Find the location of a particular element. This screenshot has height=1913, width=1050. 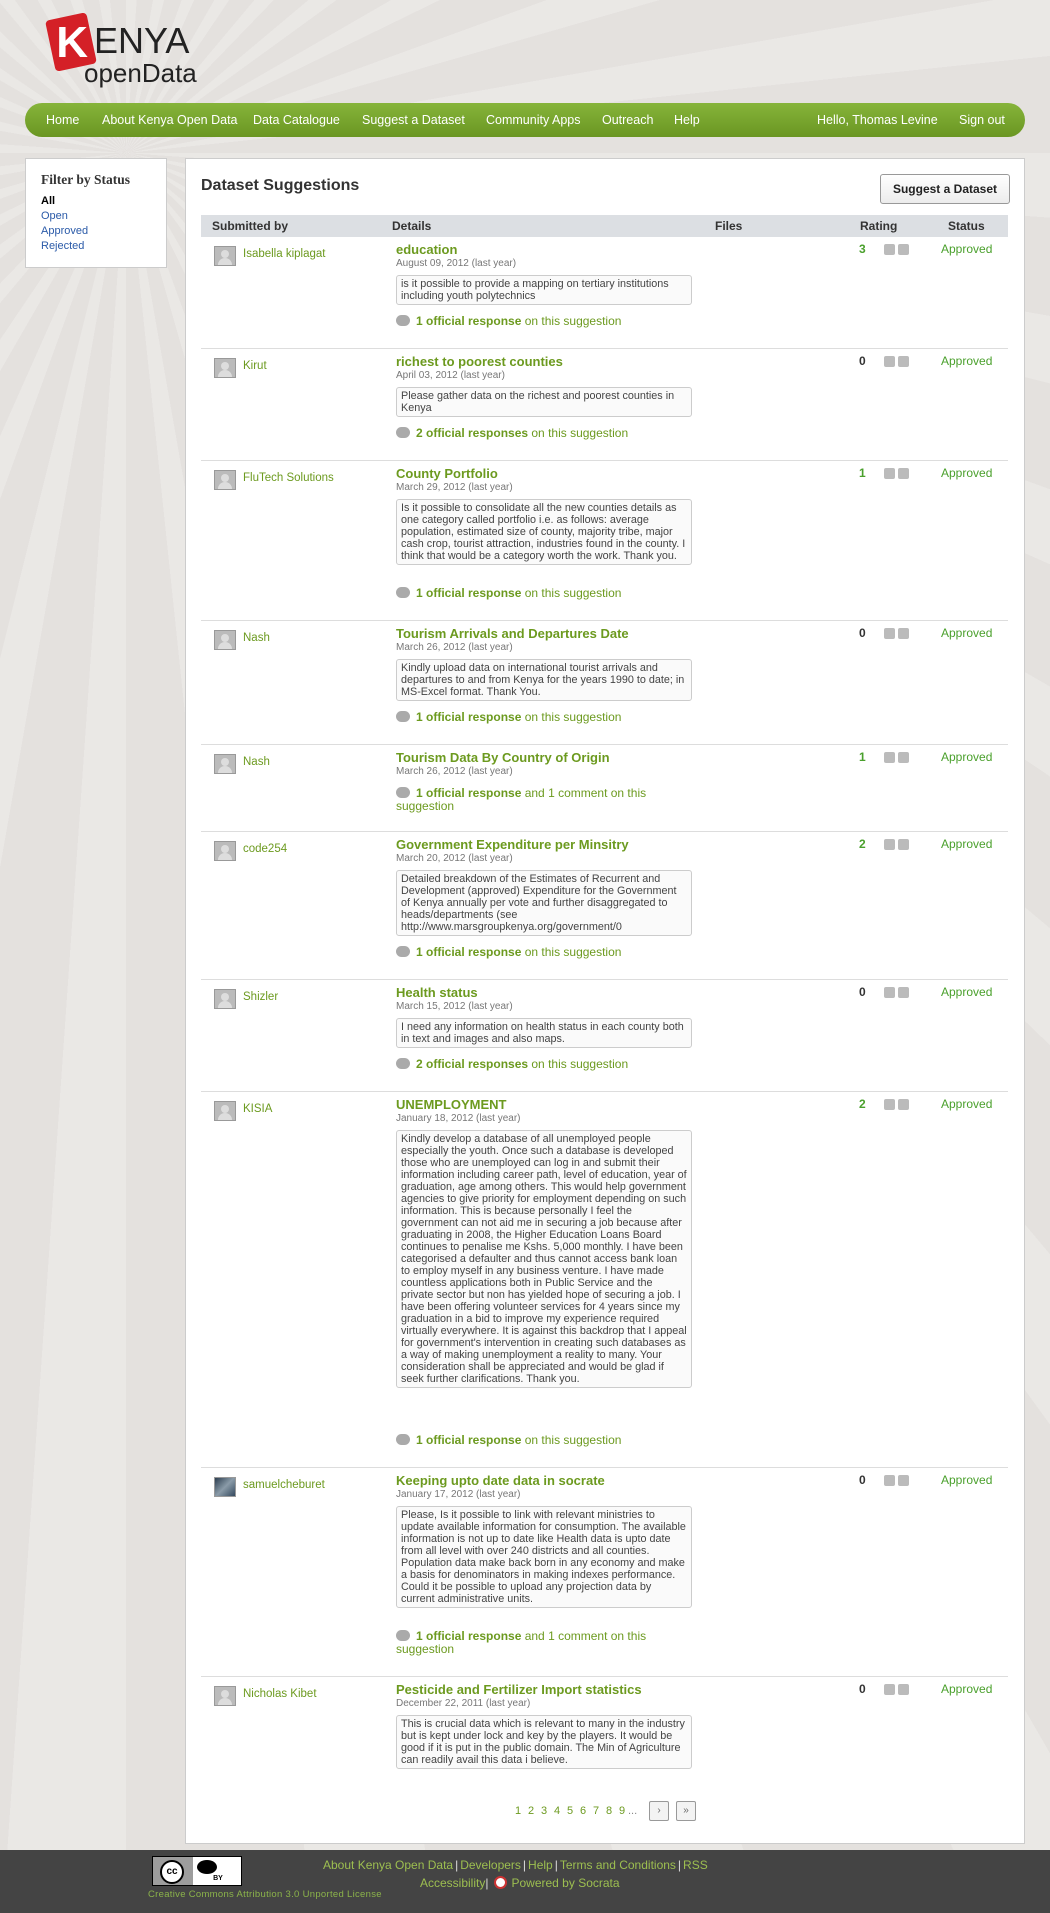

filter-all: All is located at coordinates (48, 201).